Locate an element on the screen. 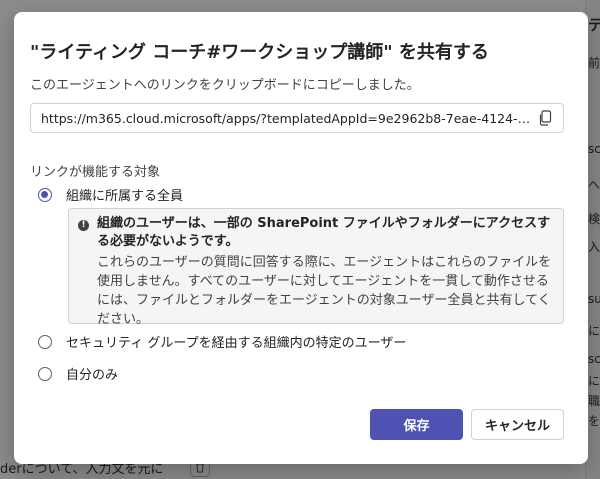  option-everyone-in-org: 組織に所属する全員 is located at coordinates (110, 194).